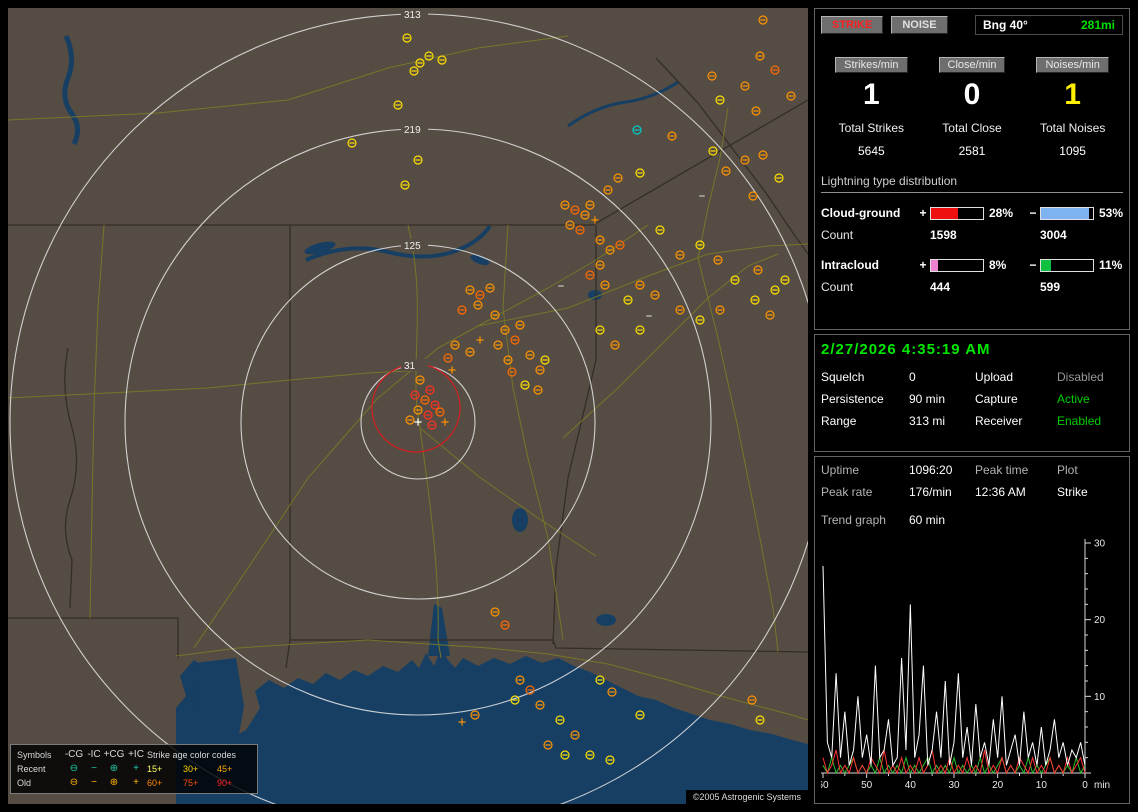 The image size is (1138, 812). Describe the element at coordinates (852, 25) in the screenshot. I see `strike-toggle-button: STRIKE` at that location.